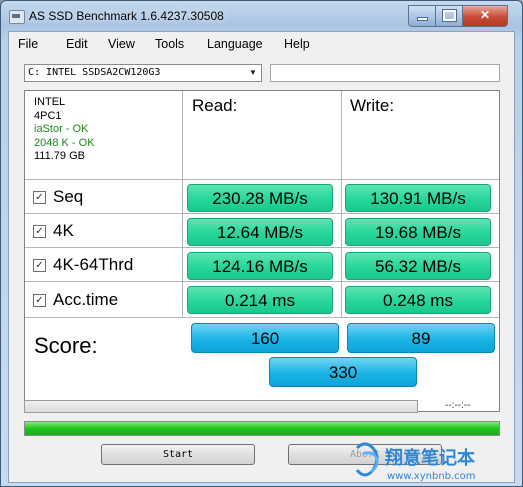 The height and width of the screenshot is (487, 523). I want to click on seq-checkbox: ✓, so click(39, 197).